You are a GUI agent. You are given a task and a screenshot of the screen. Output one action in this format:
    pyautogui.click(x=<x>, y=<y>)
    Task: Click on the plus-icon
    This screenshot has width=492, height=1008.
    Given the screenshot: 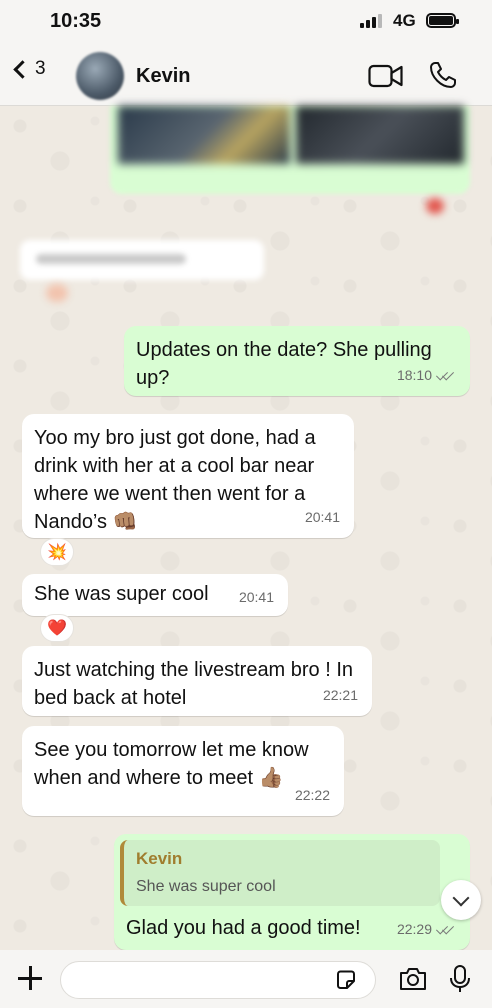 What is the action you would take?
    pyautogui.click(x=30, y=978)
    